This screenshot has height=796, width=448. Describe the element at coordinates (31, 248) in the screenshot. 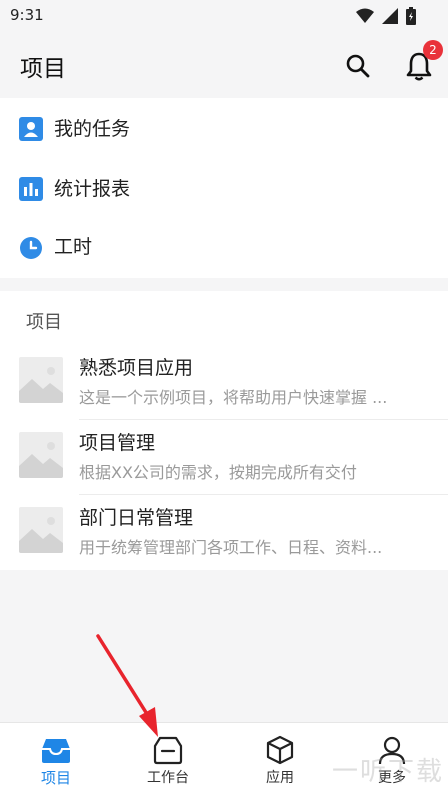

I see `clock-icon` at that location.